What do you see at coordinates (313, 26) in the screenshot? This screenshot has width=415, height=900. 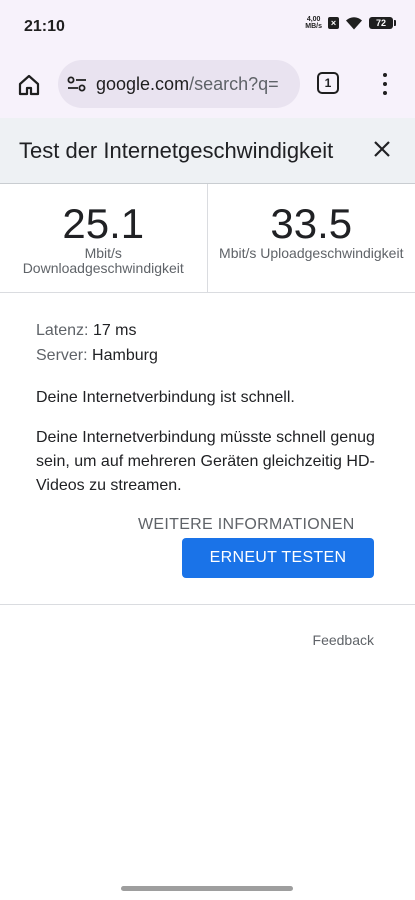 I see `network-speed-unit: MB/s` at bounding box center [313, 26].